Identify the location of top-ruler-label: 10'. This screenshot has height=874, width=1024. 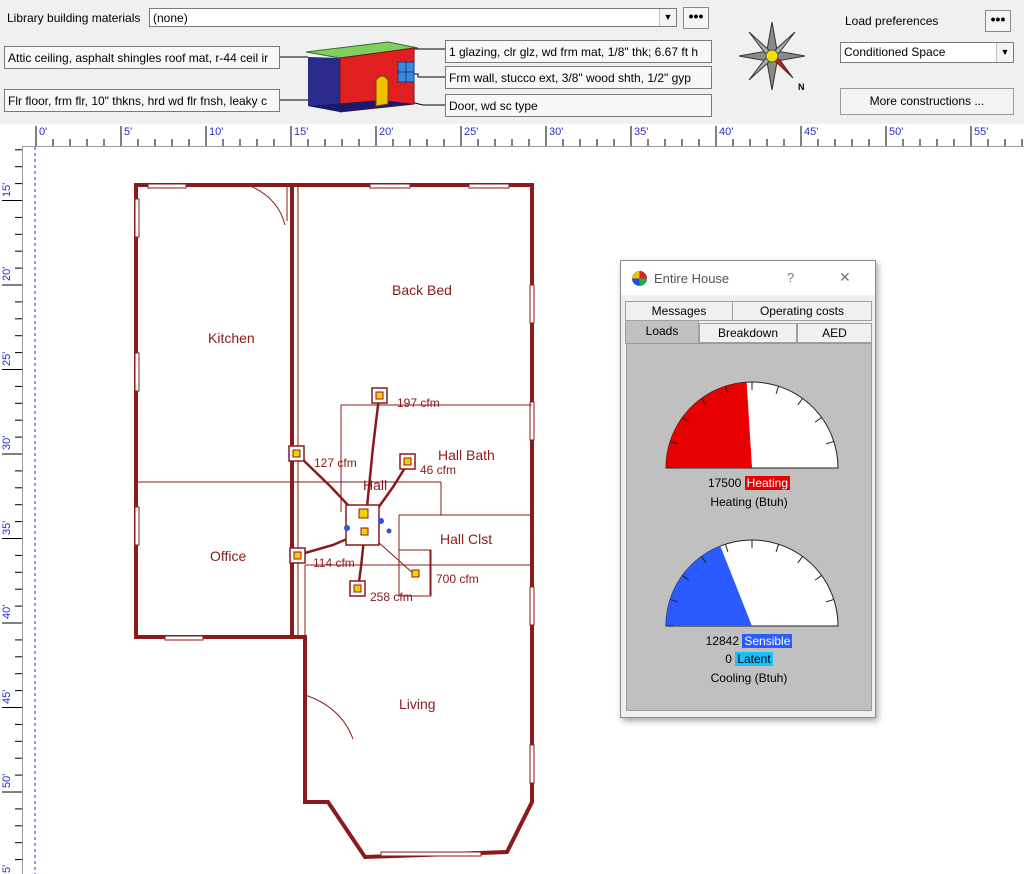
(216, 132).